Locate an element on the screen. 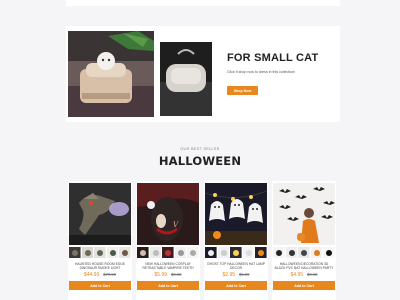 This screenshot has height=300, width=400. product-old-price: $79.99 is located at coordinates (110, 274).